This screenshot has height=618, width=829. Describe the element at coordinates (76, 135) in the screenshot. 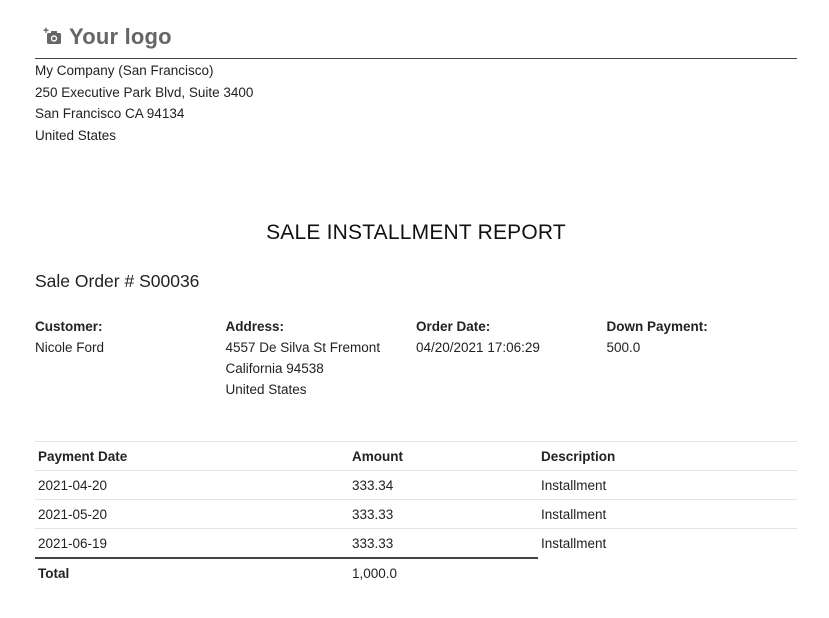

I see `company-country: United States` at that location.